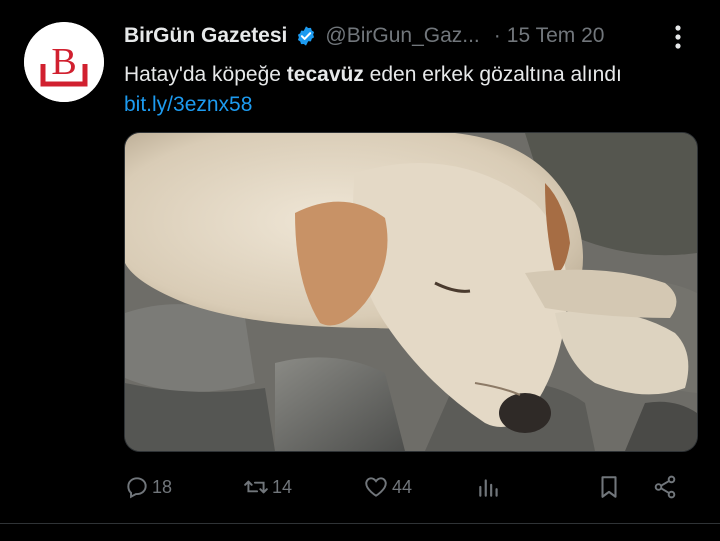 This screenshot has height=541, width=720. I want to click on tweet-date: 15 Tem 20, so click(556, 36).